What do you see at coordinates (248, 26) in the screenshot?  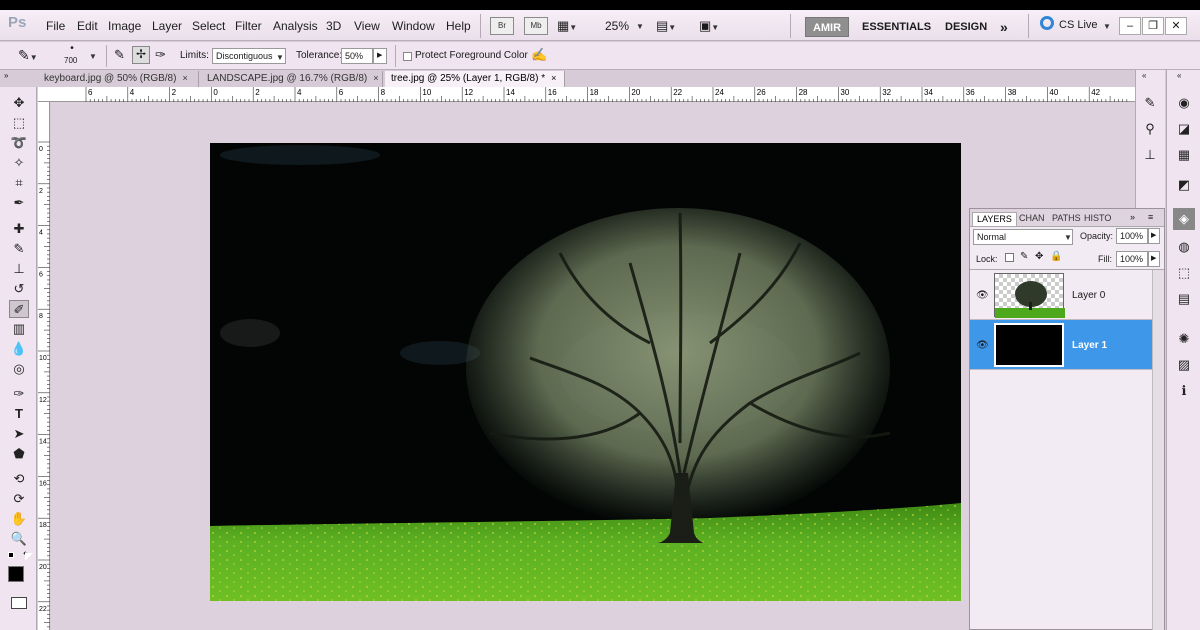 I see `menu-filter: Filter` at bounding box center [248, 26].